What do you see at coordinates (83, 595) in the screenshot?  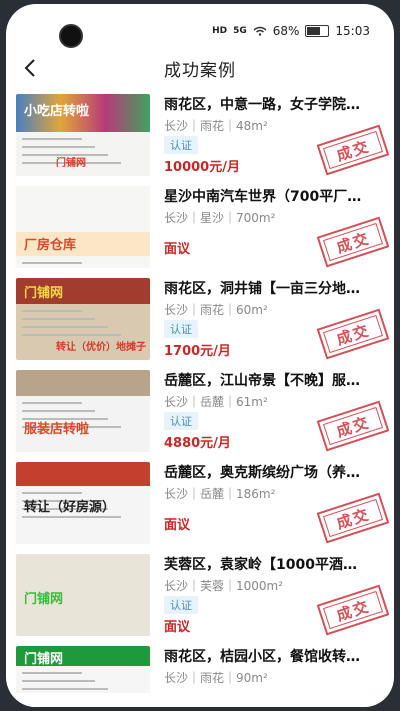 I see `case-thumbnail: 门铺网` at bounding box center [83, 595].